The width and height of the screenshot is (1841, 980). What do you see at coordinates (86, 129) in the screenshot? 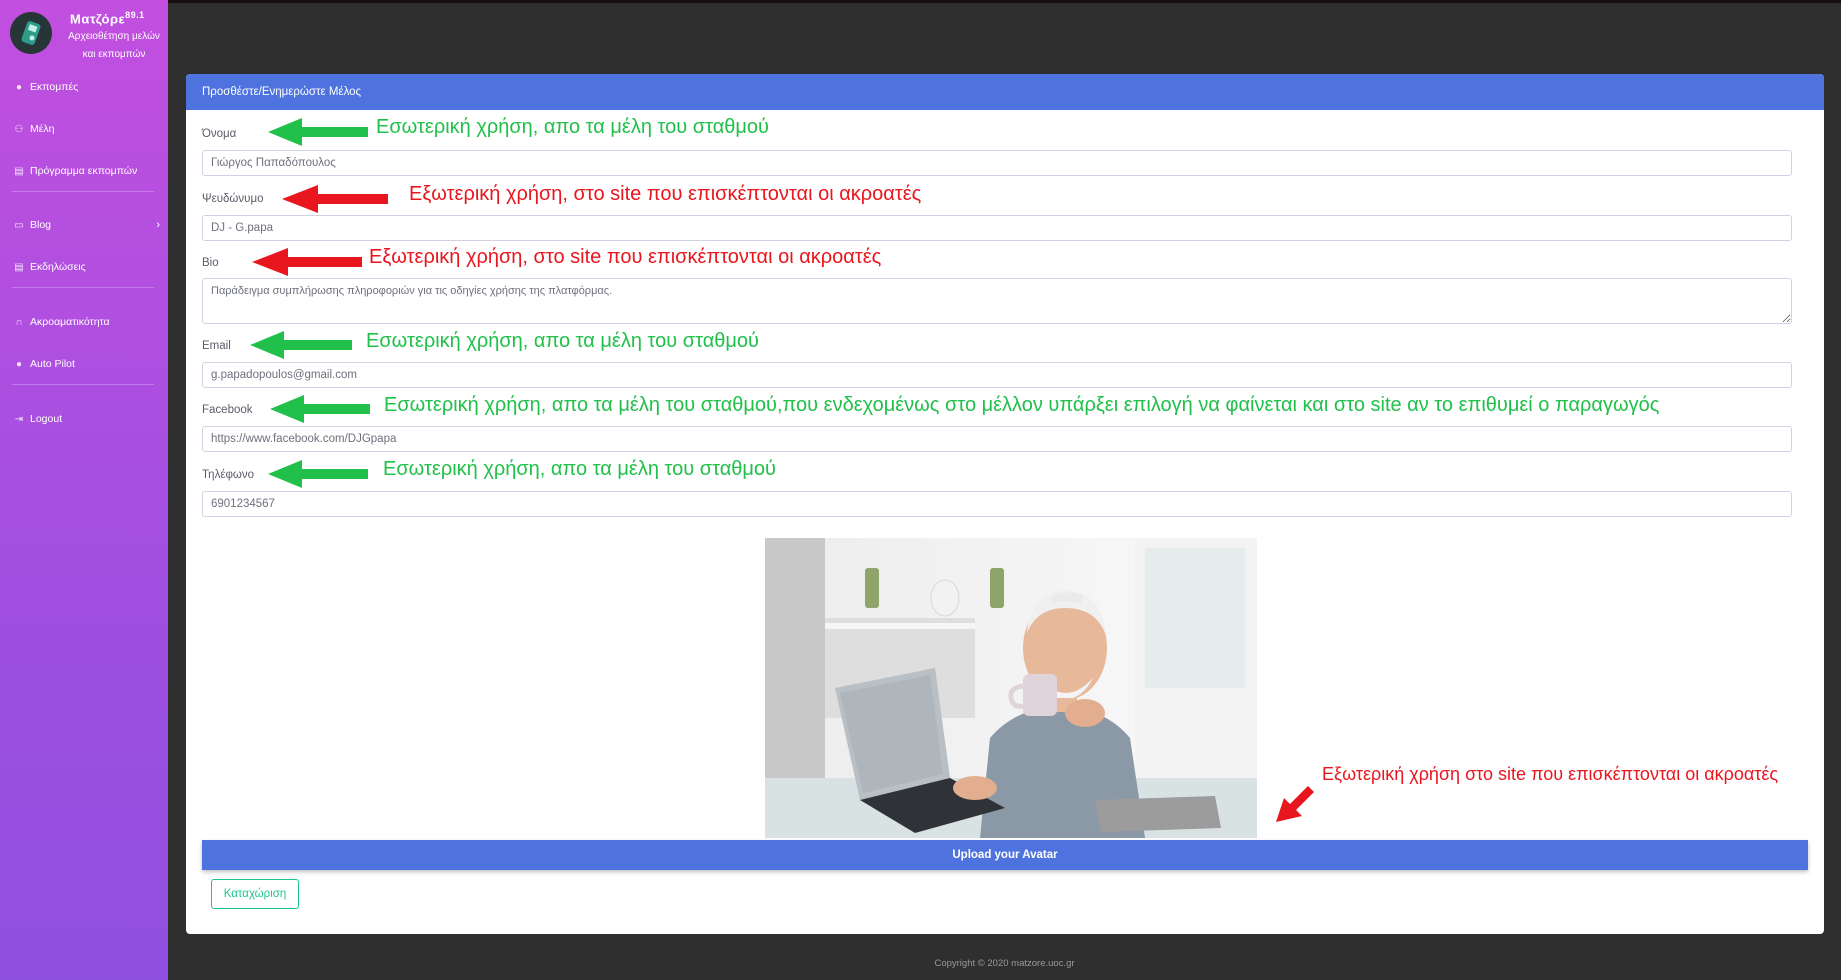
I see `sidebar-item-members: ⚇ Μέλη` at bounding box center [86, 129].